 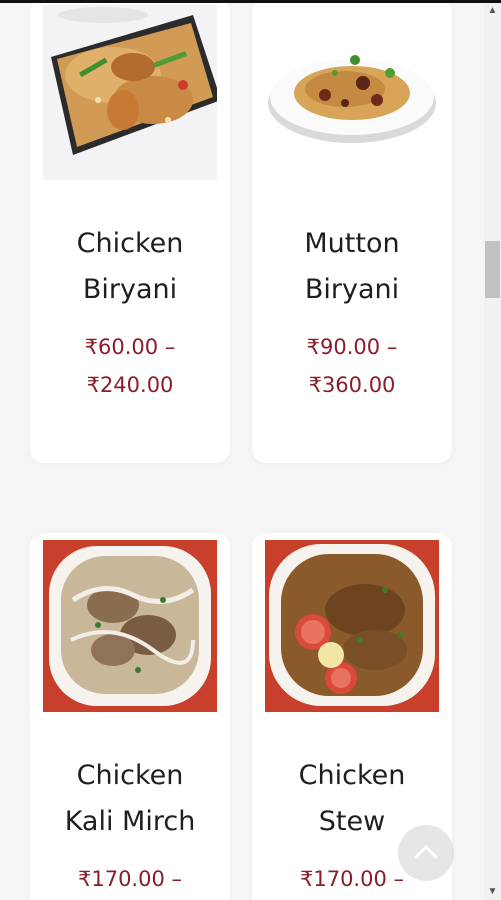 I want to click on product-price: ₹60.00 –, so click(x=130, y=347).